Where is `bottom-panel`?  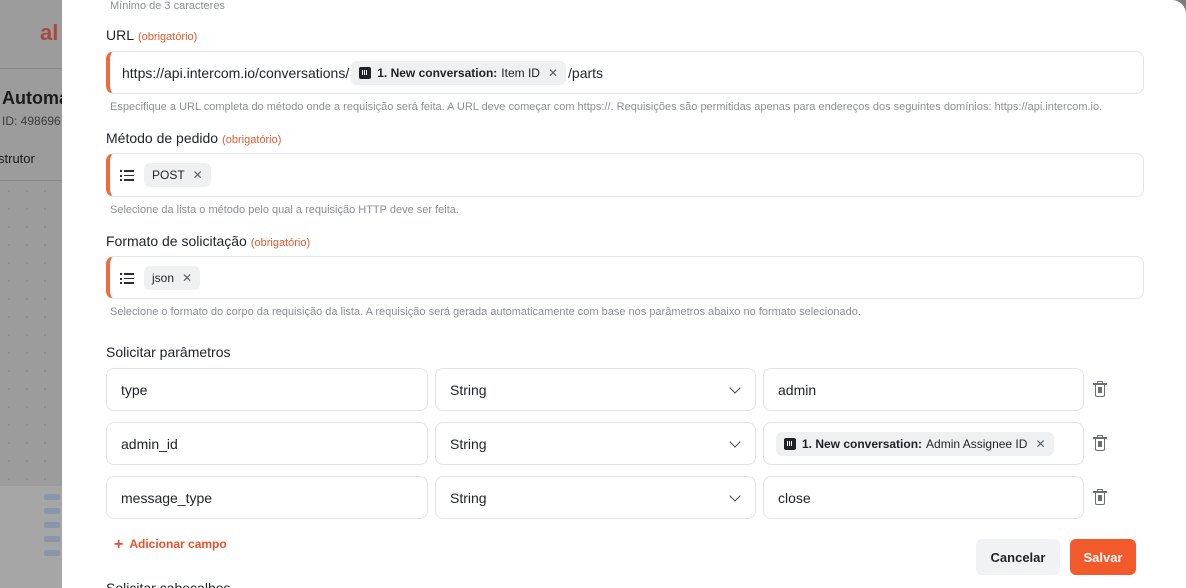 bottom-panel is located at coordinates (31, 537).